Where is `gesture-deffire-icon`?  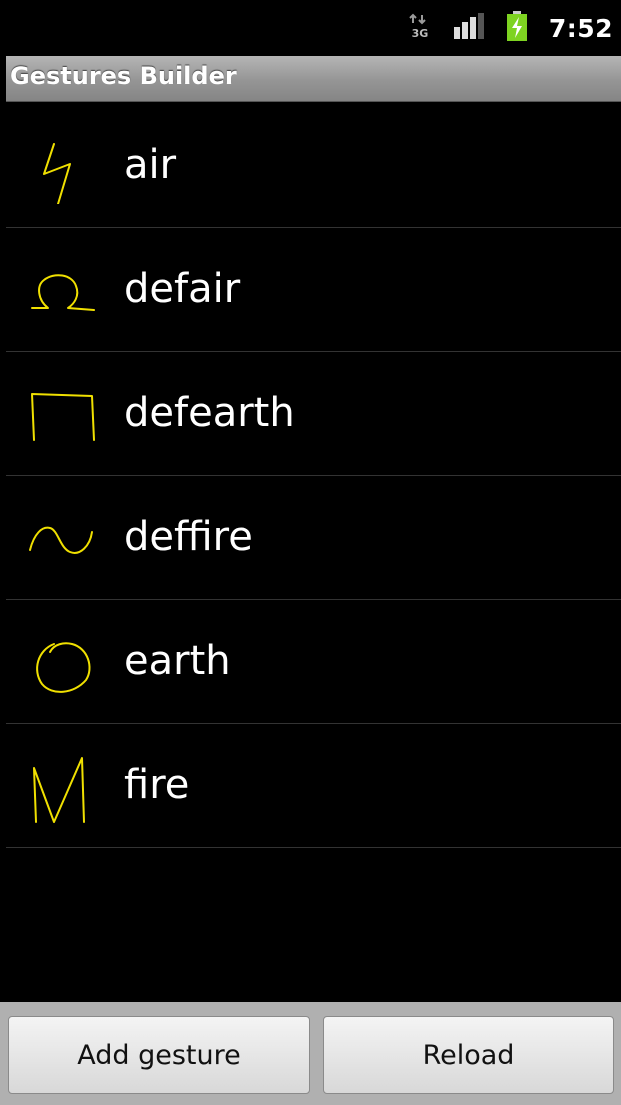
gesture-deffire-icon is located at coordinates (61, 540).